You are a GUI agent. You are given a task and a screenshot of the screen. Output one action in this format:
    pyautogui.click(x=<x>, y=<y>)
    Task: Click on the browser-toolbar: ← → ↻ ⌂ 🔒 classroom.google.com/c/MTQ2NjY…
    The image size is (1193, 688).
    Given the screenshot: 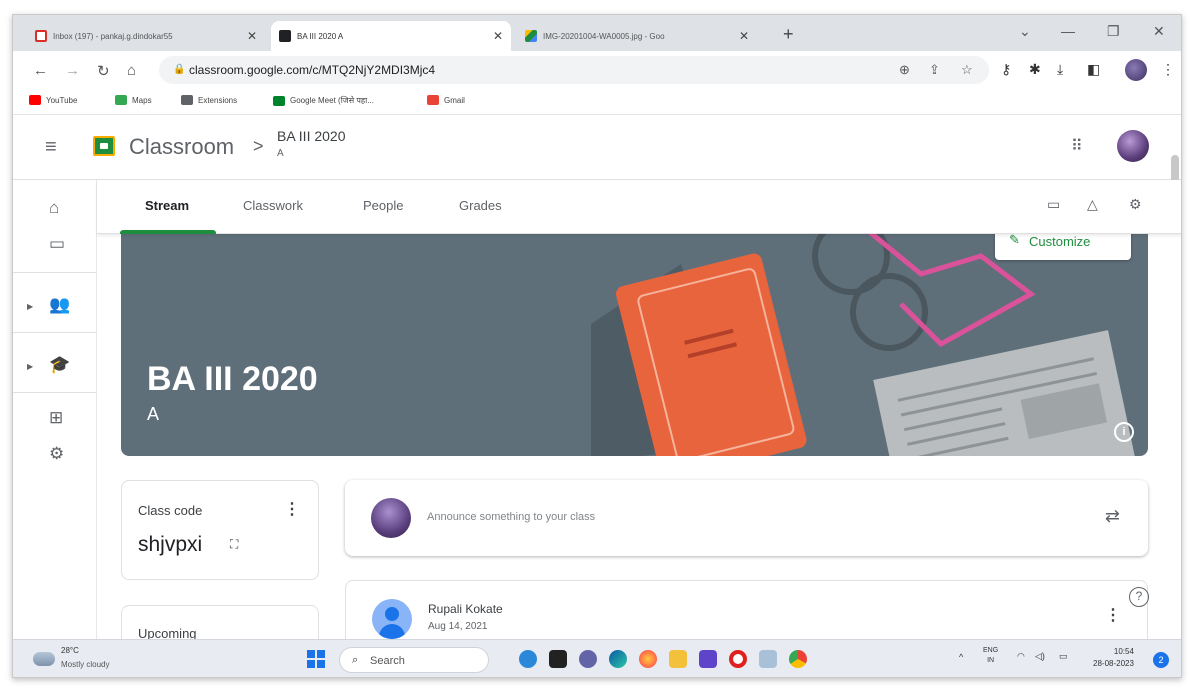 What is the action you would take?
    pyautogui.click(x=597, y=70)
    